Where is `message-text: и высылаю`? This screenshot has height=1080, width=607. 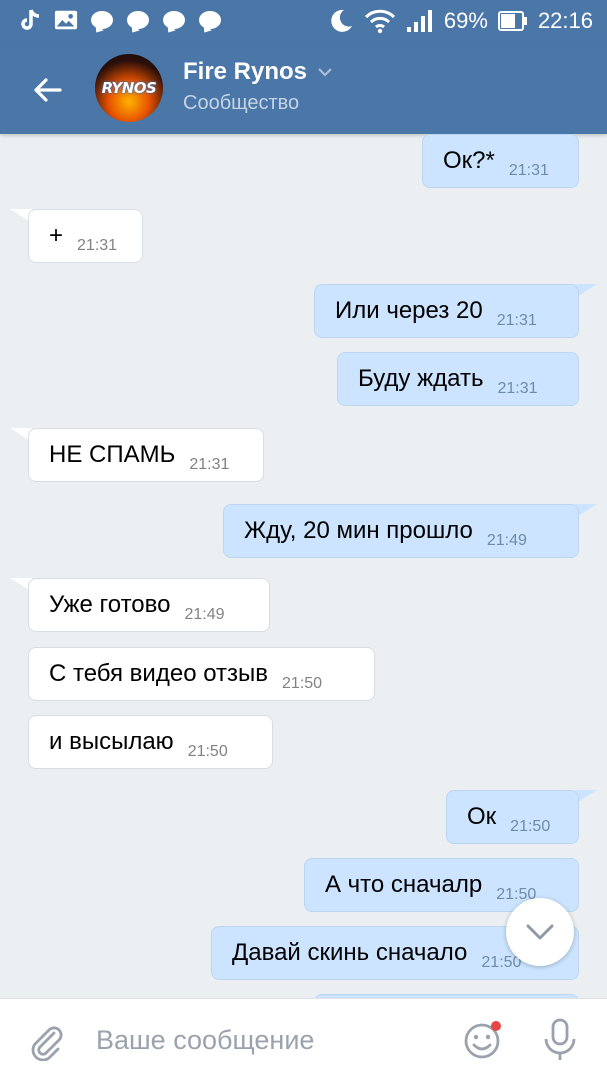
message-text: и высылаю is located at coordinates (111, 741).